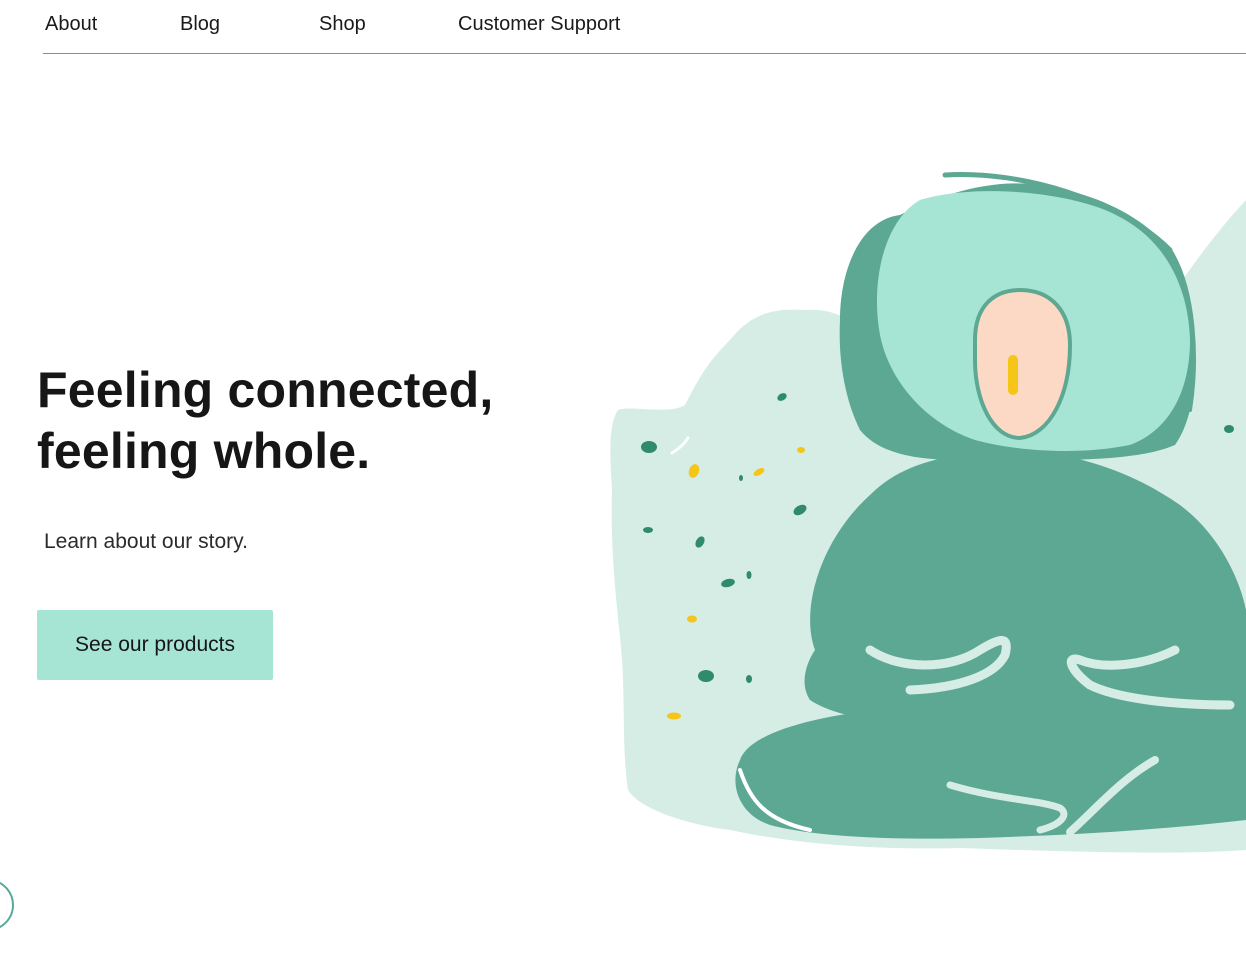 Image resolution: width=1246 pixels, height=974 pixels. What do you see at coordinates (644, 27) in the screenshot?
I see `top-navigation: About Blog Shop Customer Support` at bounding box center [644, 27].